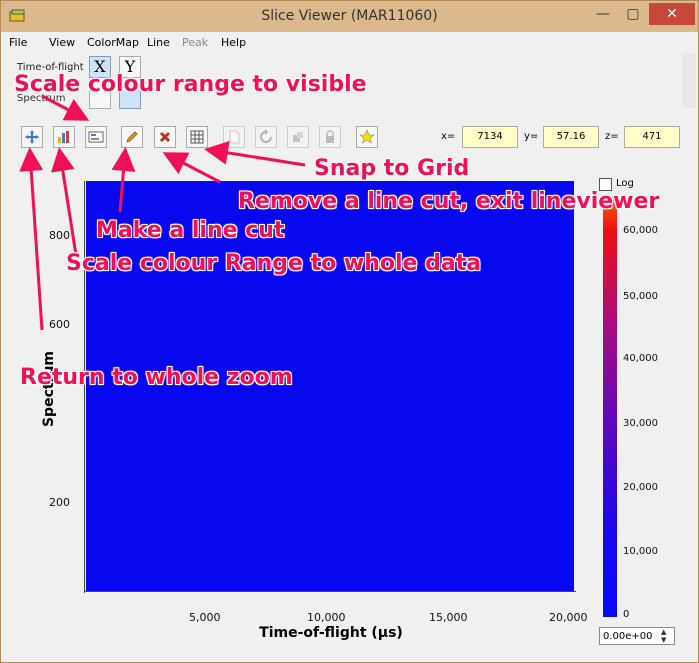  Describe the element at coordinates (156, 377) in the screenshot. I see `annotation-zoom-full: Return to whole zoom` at that location.